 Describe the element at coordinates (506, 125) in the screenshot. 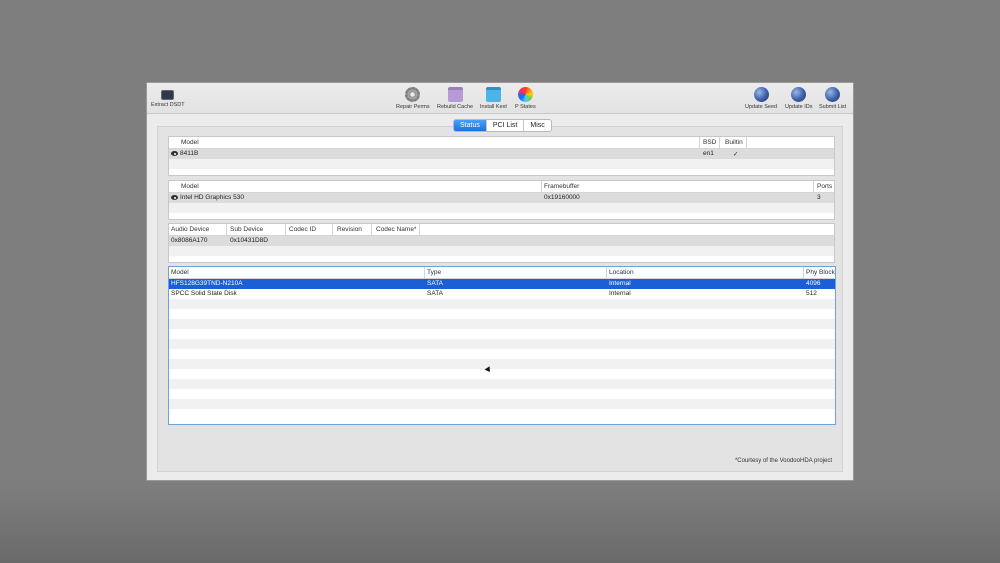

I see `tab-pci-list: PCI List` at that location.